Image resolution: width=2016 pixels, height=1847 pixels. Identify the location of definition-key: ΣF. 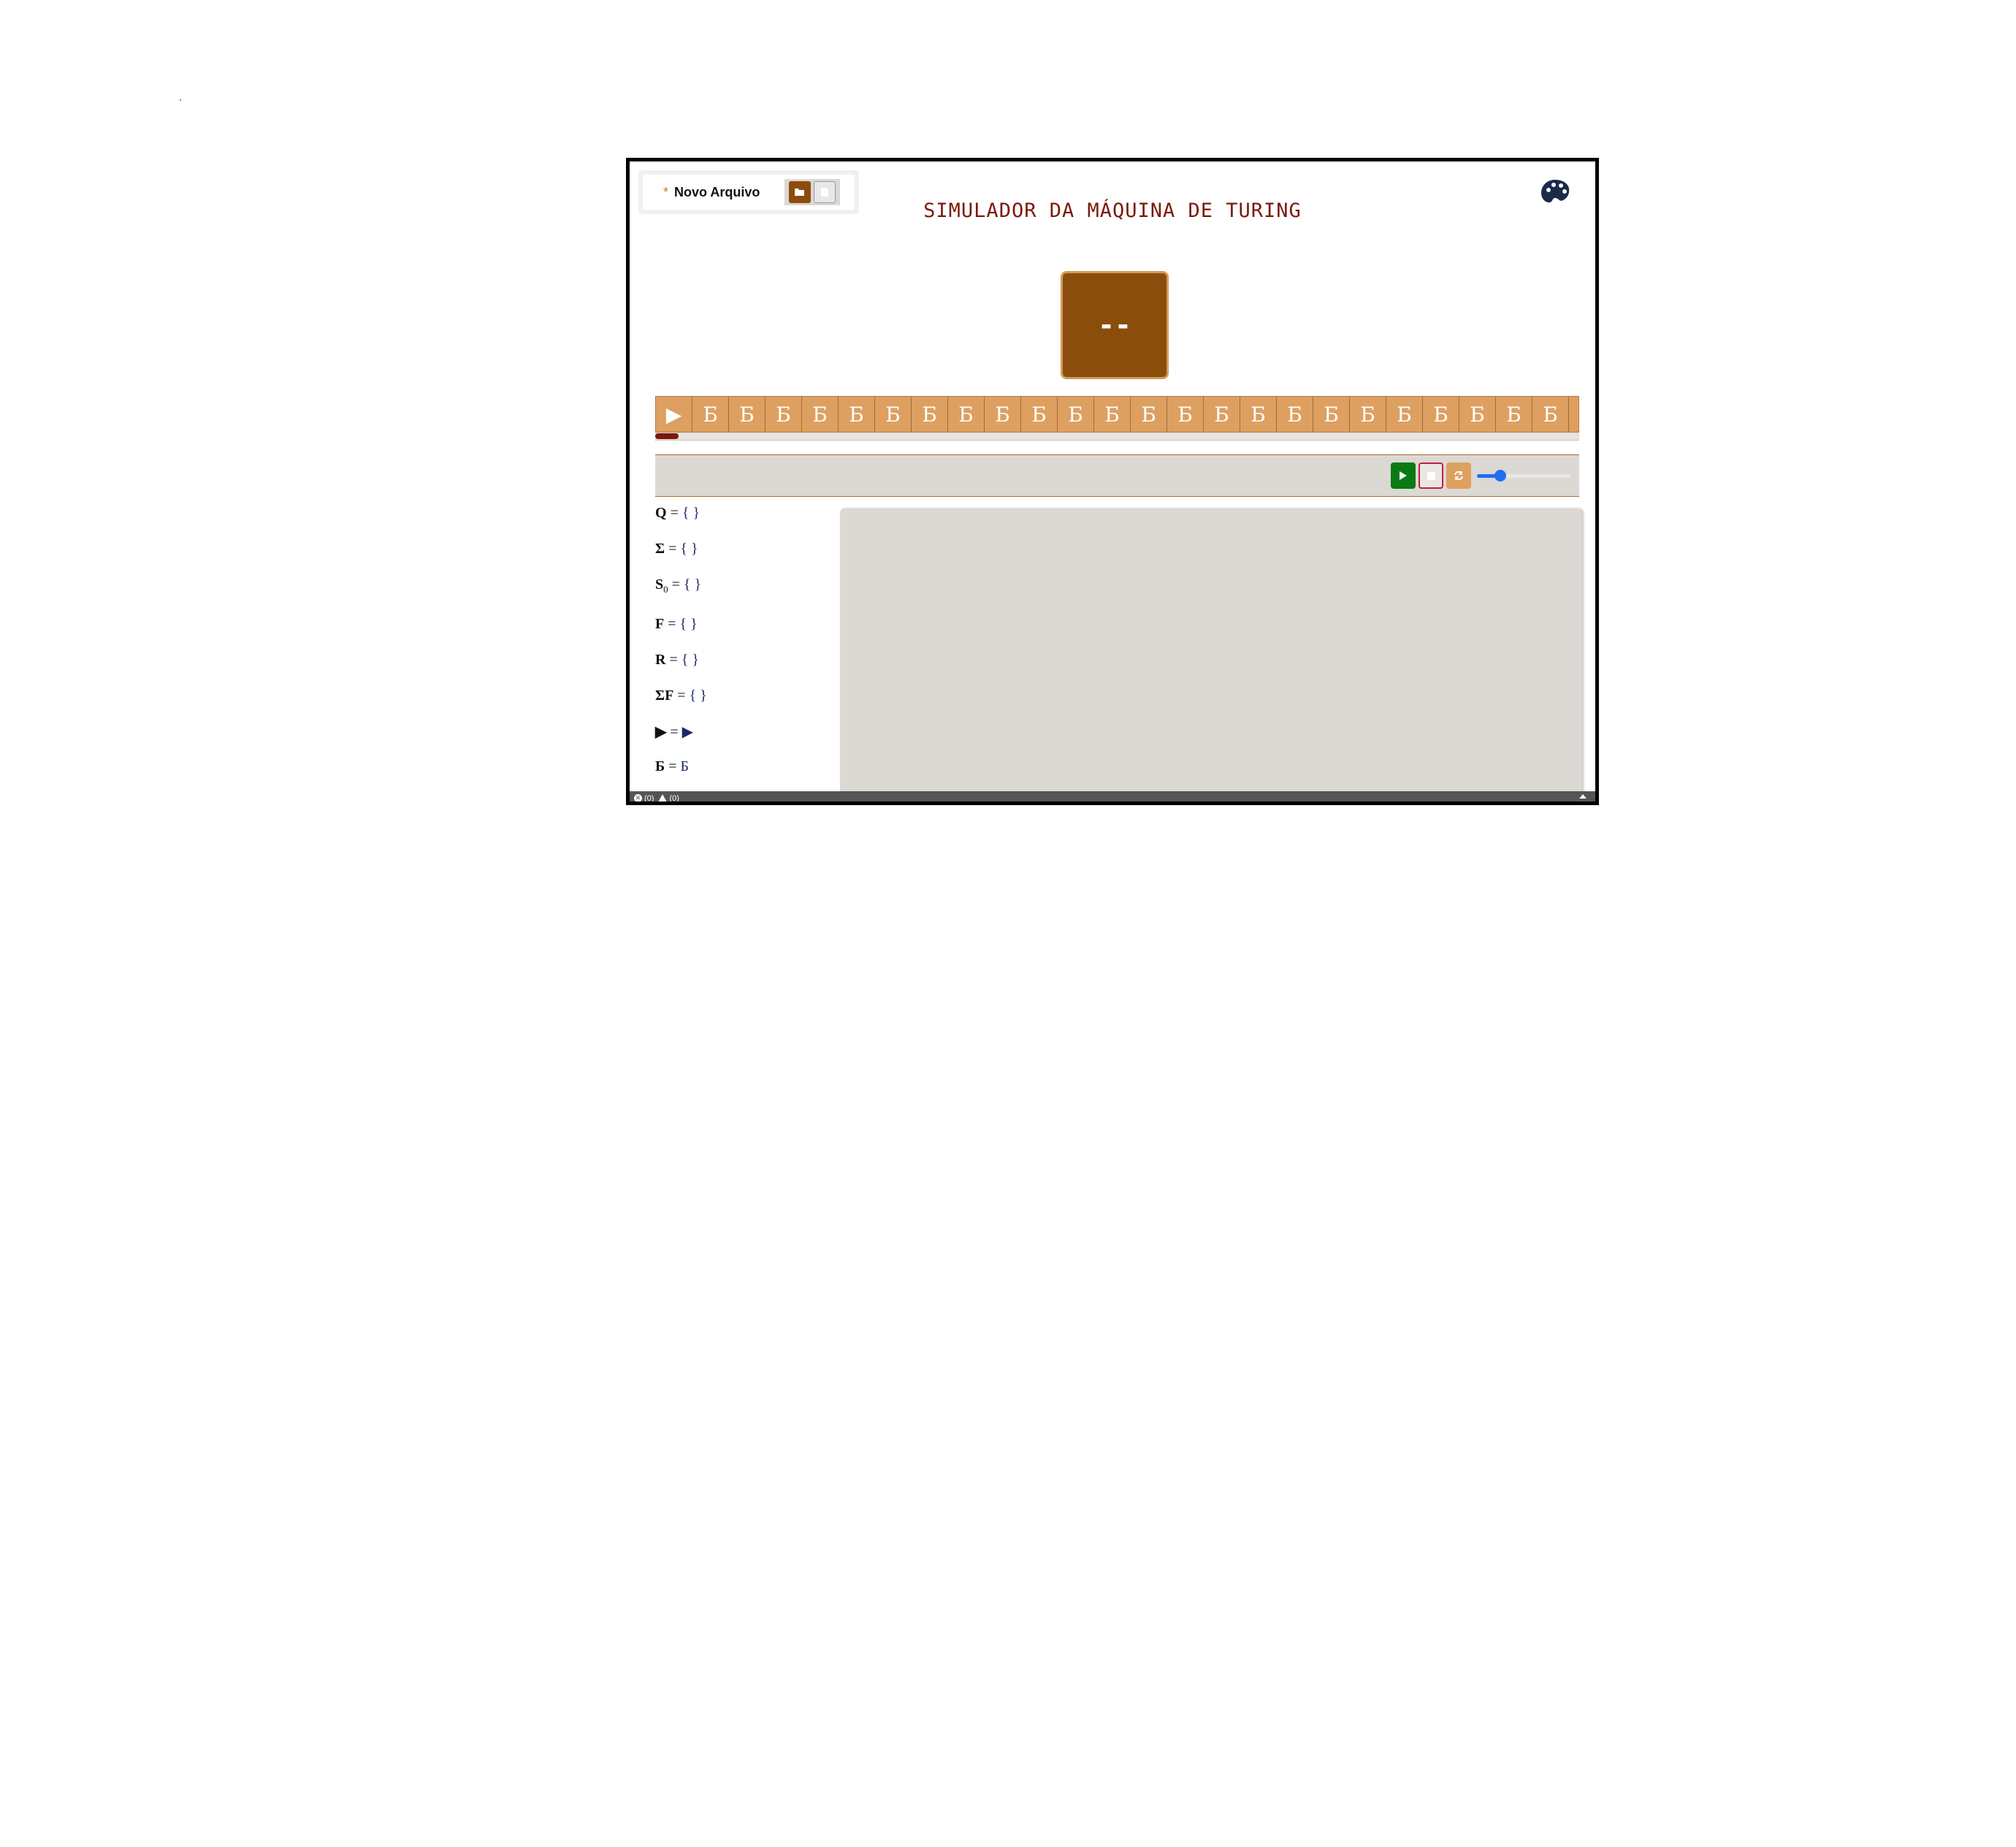
(664, 696).